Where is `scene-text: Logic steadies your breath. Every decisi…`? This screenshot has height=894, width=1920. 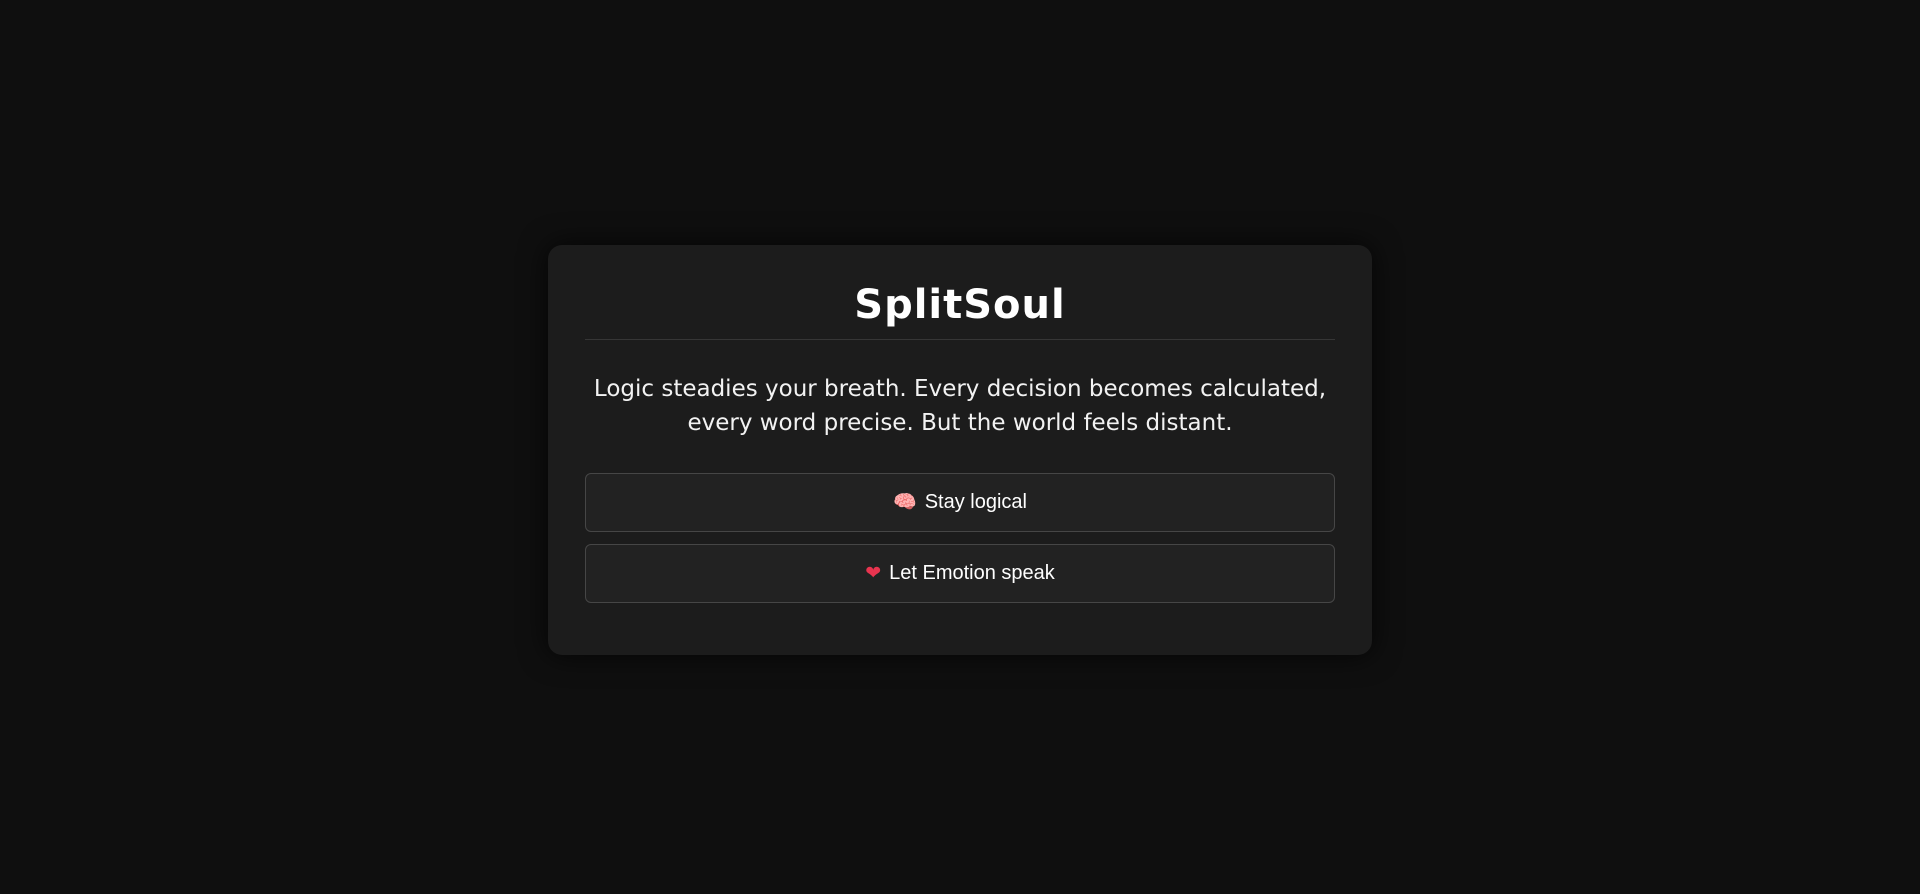
scene-text: Logic steadies your breath. Every decisi… is located at coordinates (960, 406).